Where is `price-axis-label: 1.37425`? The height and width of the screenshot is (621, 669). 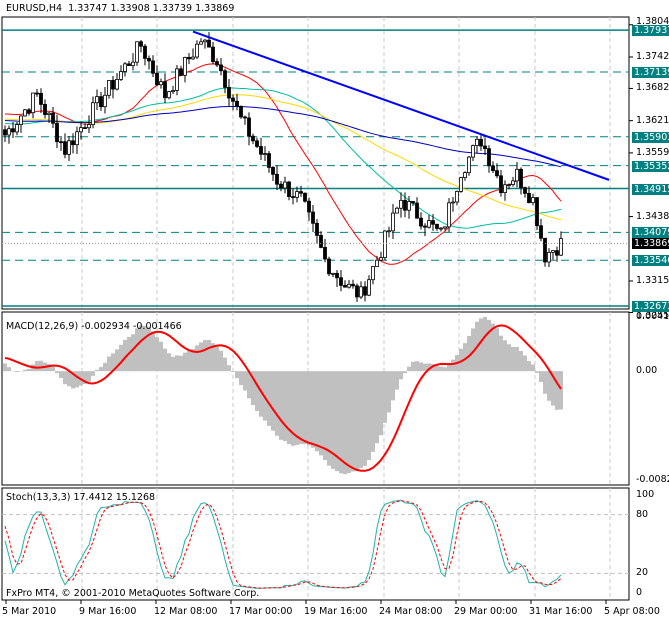 price-axis-label: 1.37425 is located at coordinates (652, 56).